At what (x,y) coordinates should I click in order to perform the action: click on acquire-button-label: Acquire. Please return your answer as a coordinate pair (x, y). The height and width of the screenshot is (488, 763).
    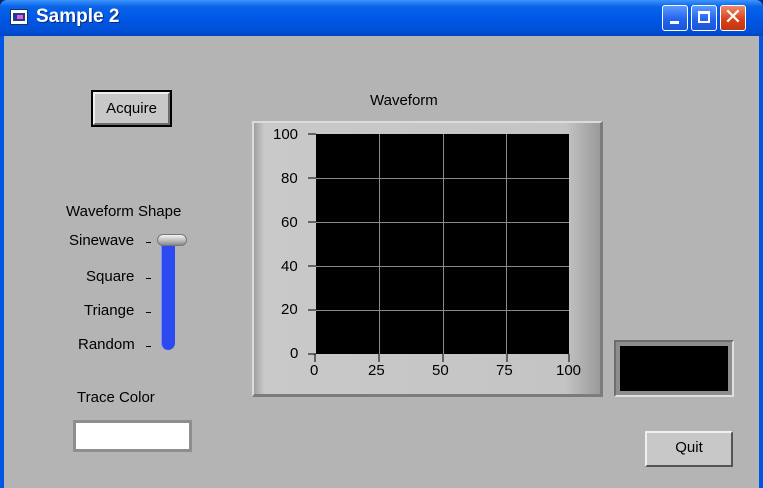
    Looking at the image, I should click on (131, 108).